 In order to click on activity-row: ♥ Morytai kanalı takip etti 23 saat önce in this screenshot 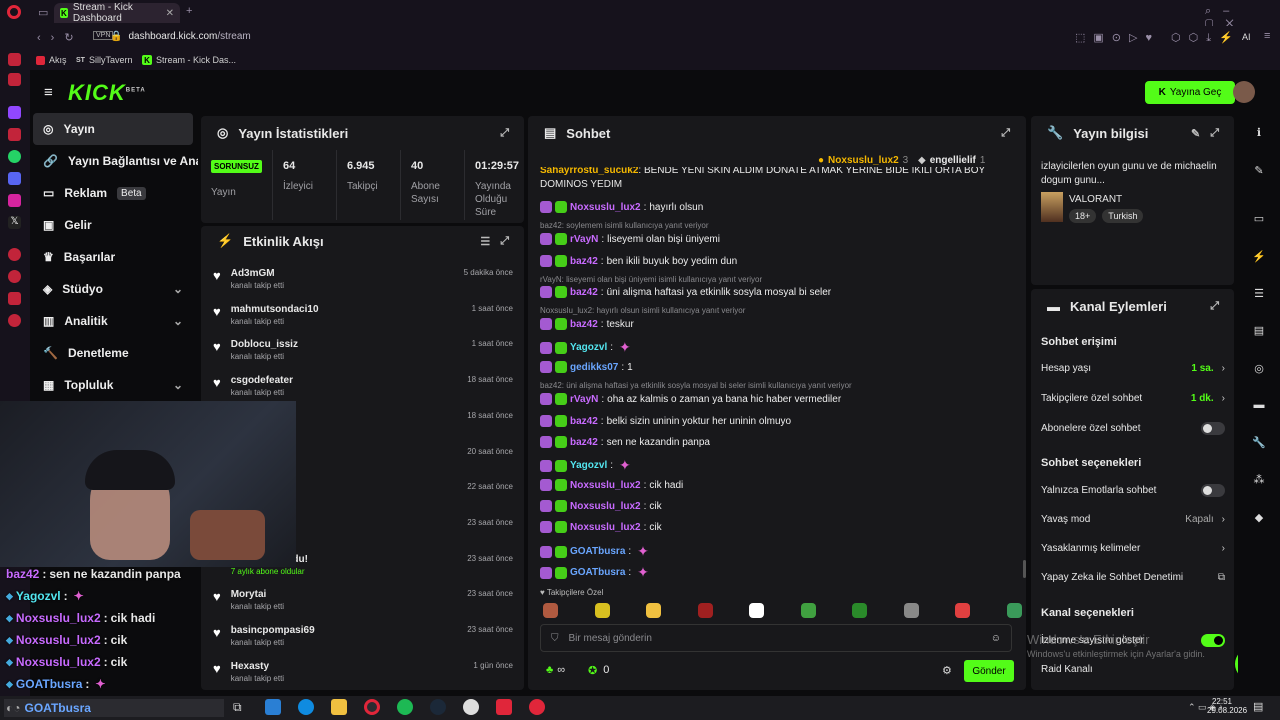, I will do `click(363, 601)`.